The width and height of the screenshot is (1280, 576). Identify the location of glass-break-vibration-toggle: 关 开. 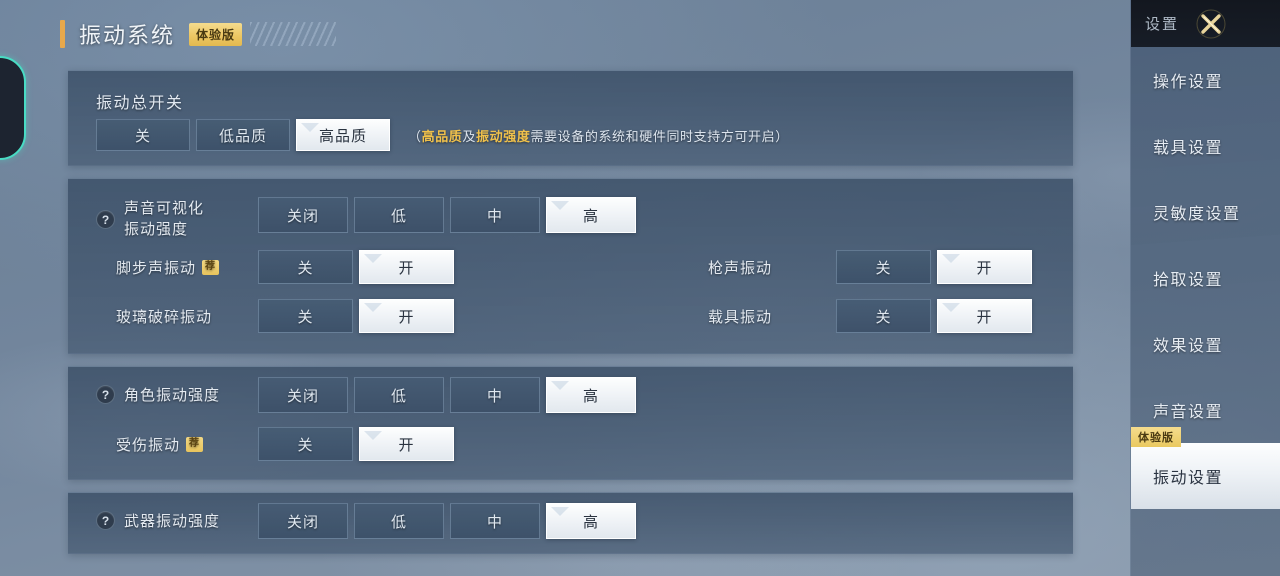
(356, 316).